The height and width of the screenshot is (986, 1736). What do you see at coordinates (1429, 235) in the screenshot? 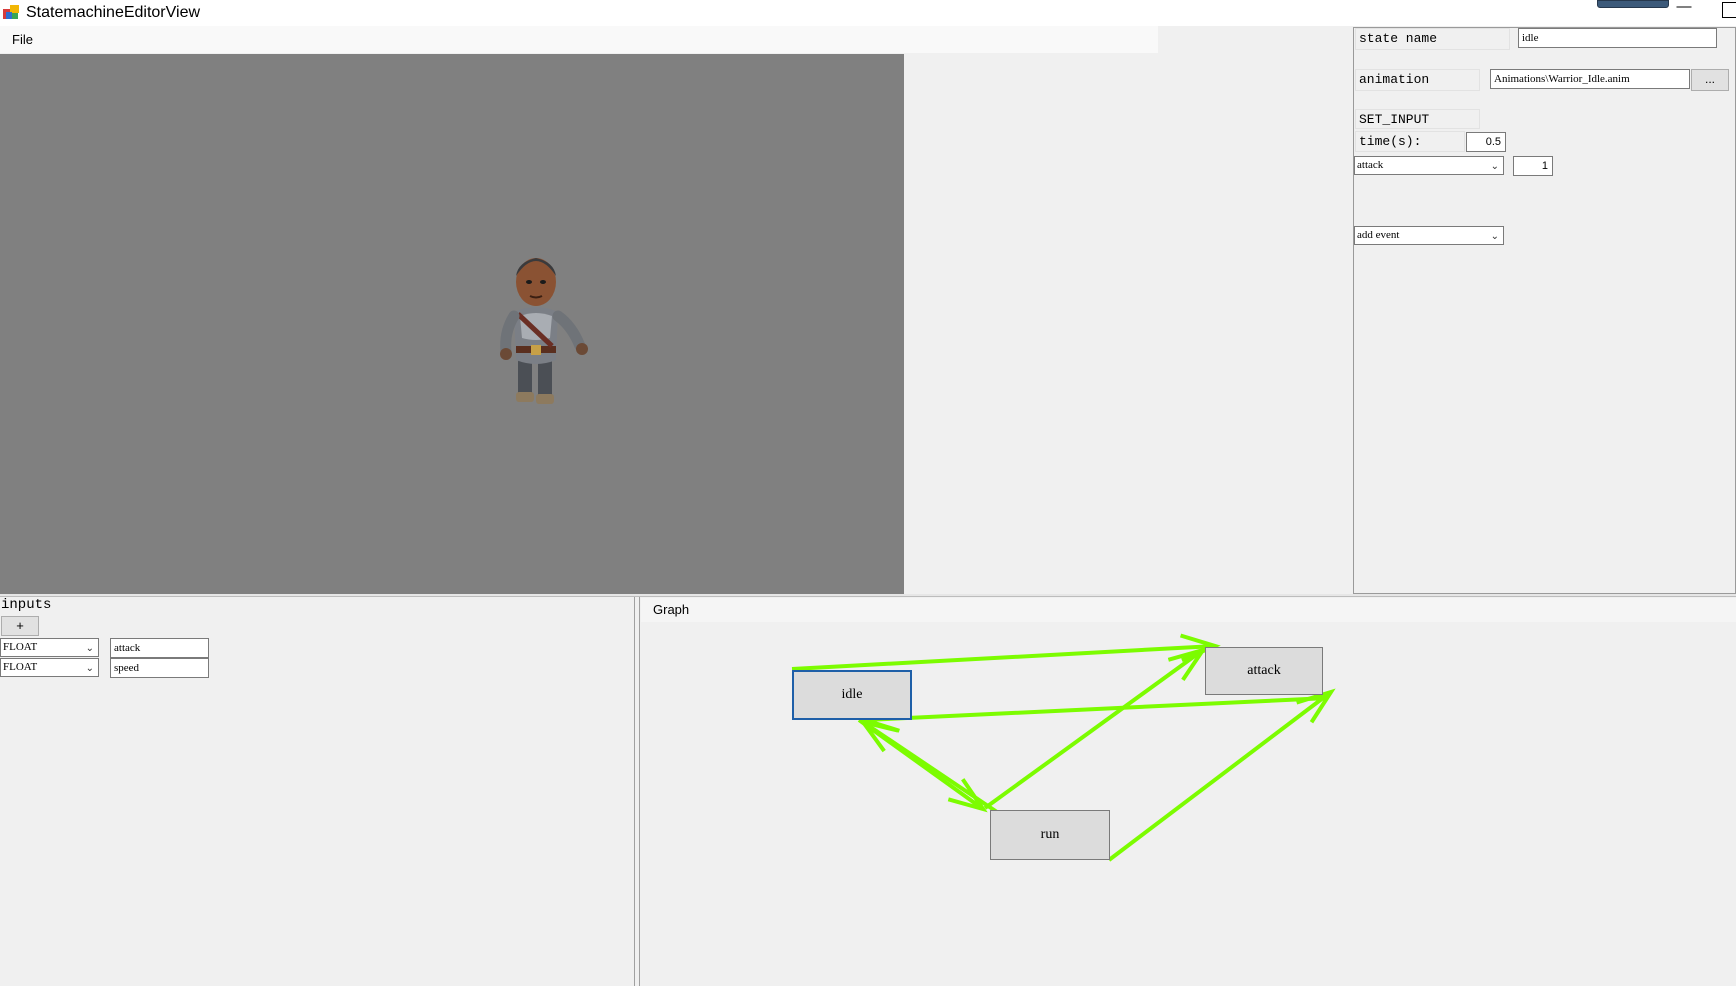
I see `add-event-select: add event ⌄` at bounding box center [1429, 235].